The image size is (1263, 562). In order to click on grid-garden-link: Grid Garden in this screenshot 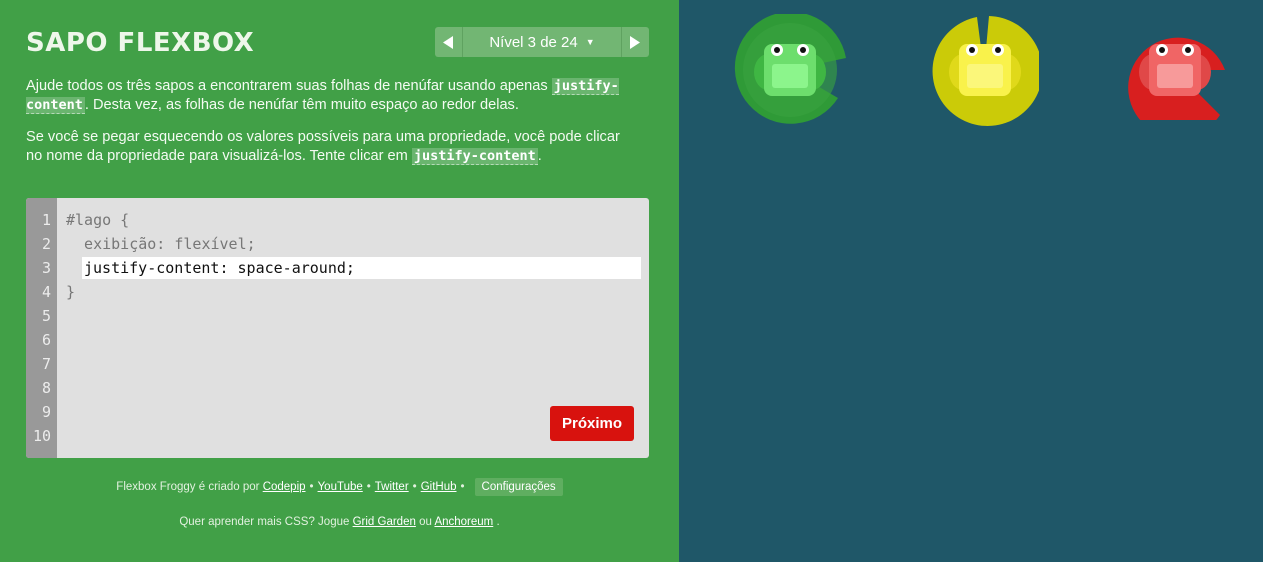, I will do `click(384, 522)`.